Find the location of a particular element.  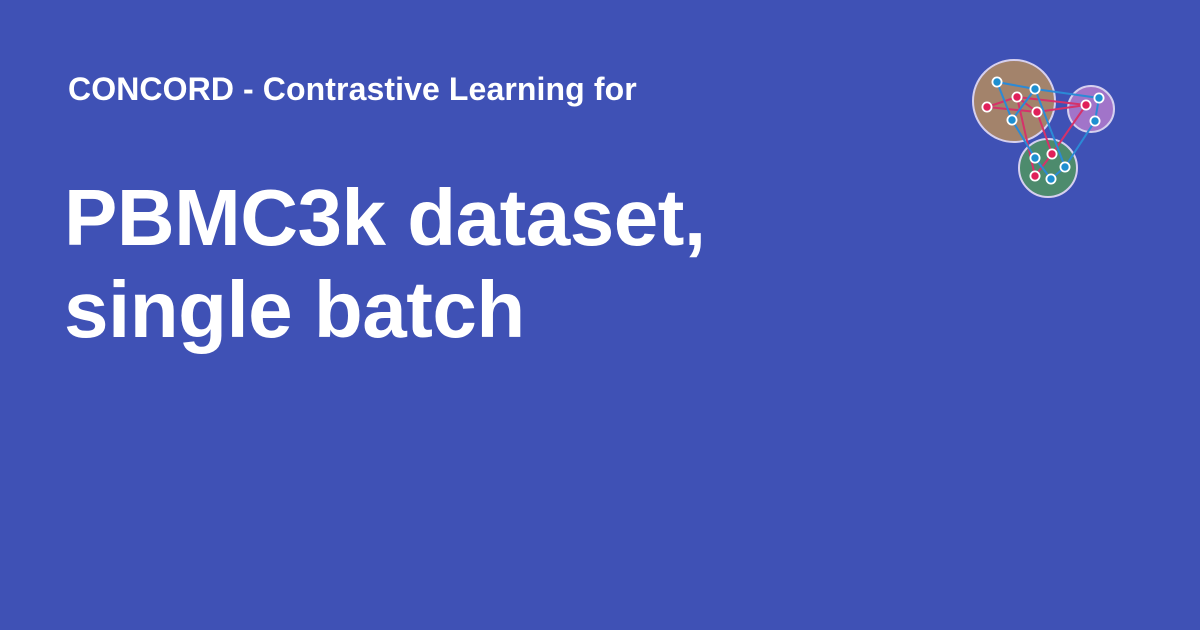

cluster-graph-icon is located at coordinates (1043, 128).